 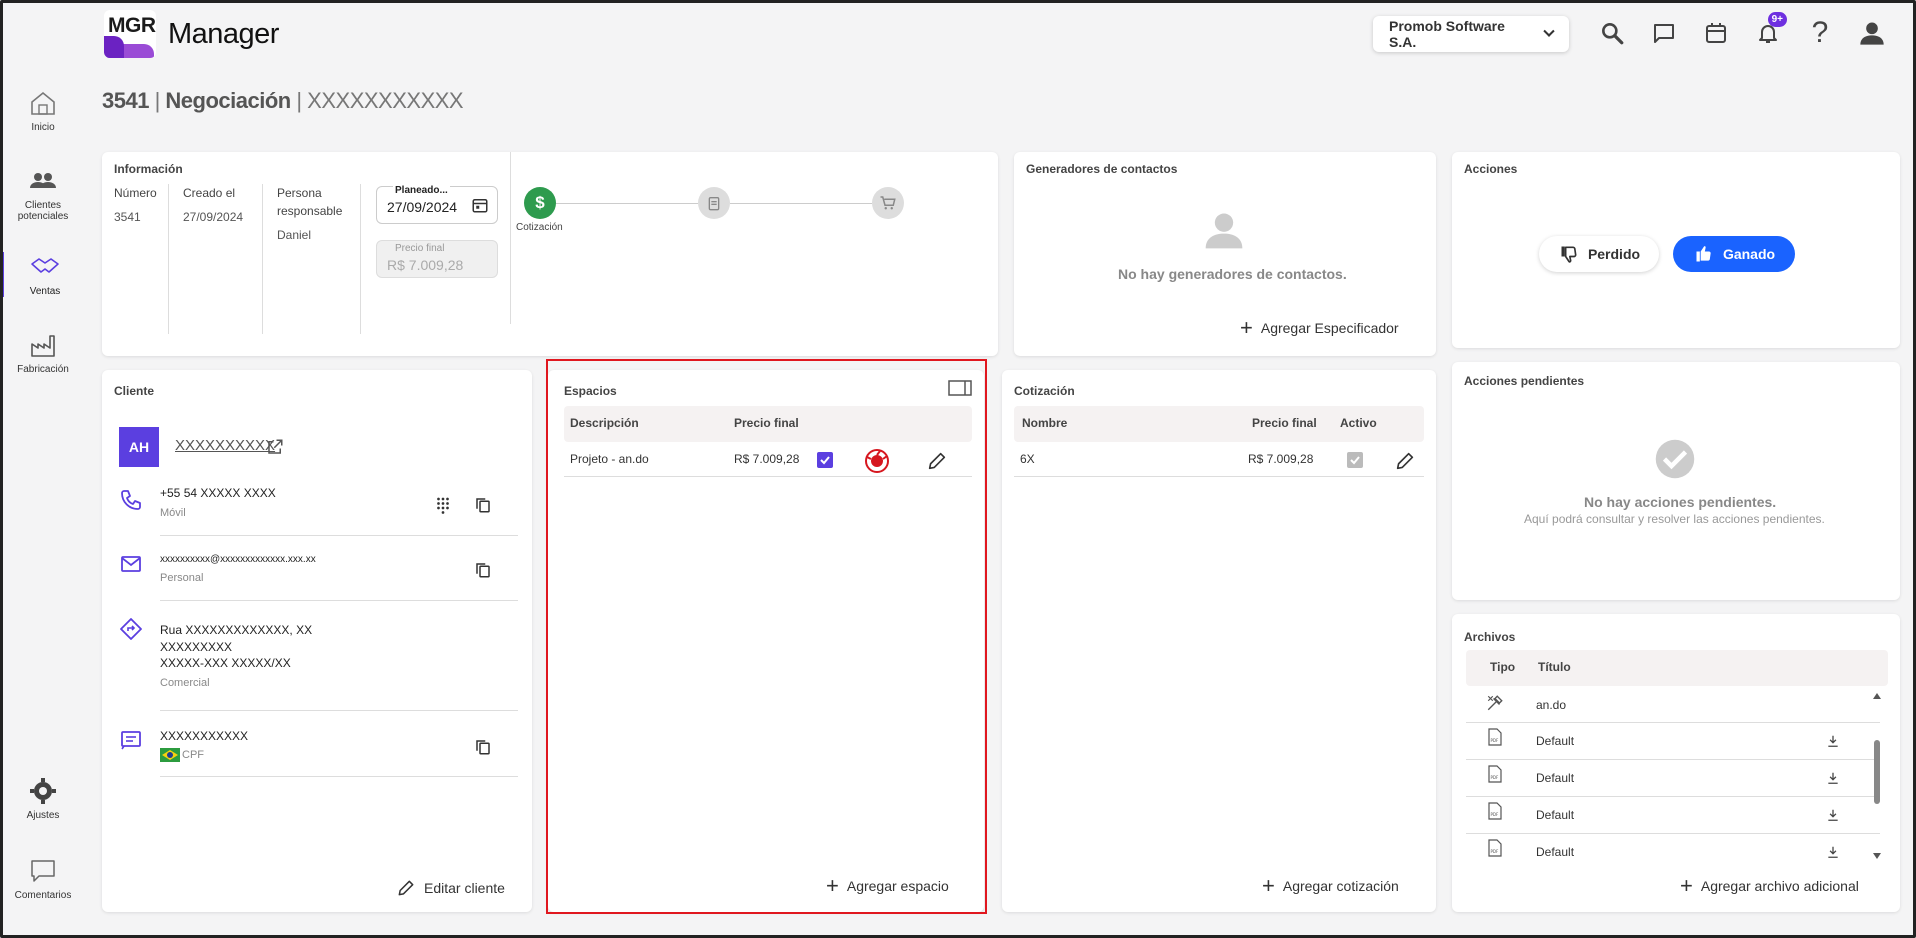 I want to click on client-email-type: Personal, so click(x=182, y=578).